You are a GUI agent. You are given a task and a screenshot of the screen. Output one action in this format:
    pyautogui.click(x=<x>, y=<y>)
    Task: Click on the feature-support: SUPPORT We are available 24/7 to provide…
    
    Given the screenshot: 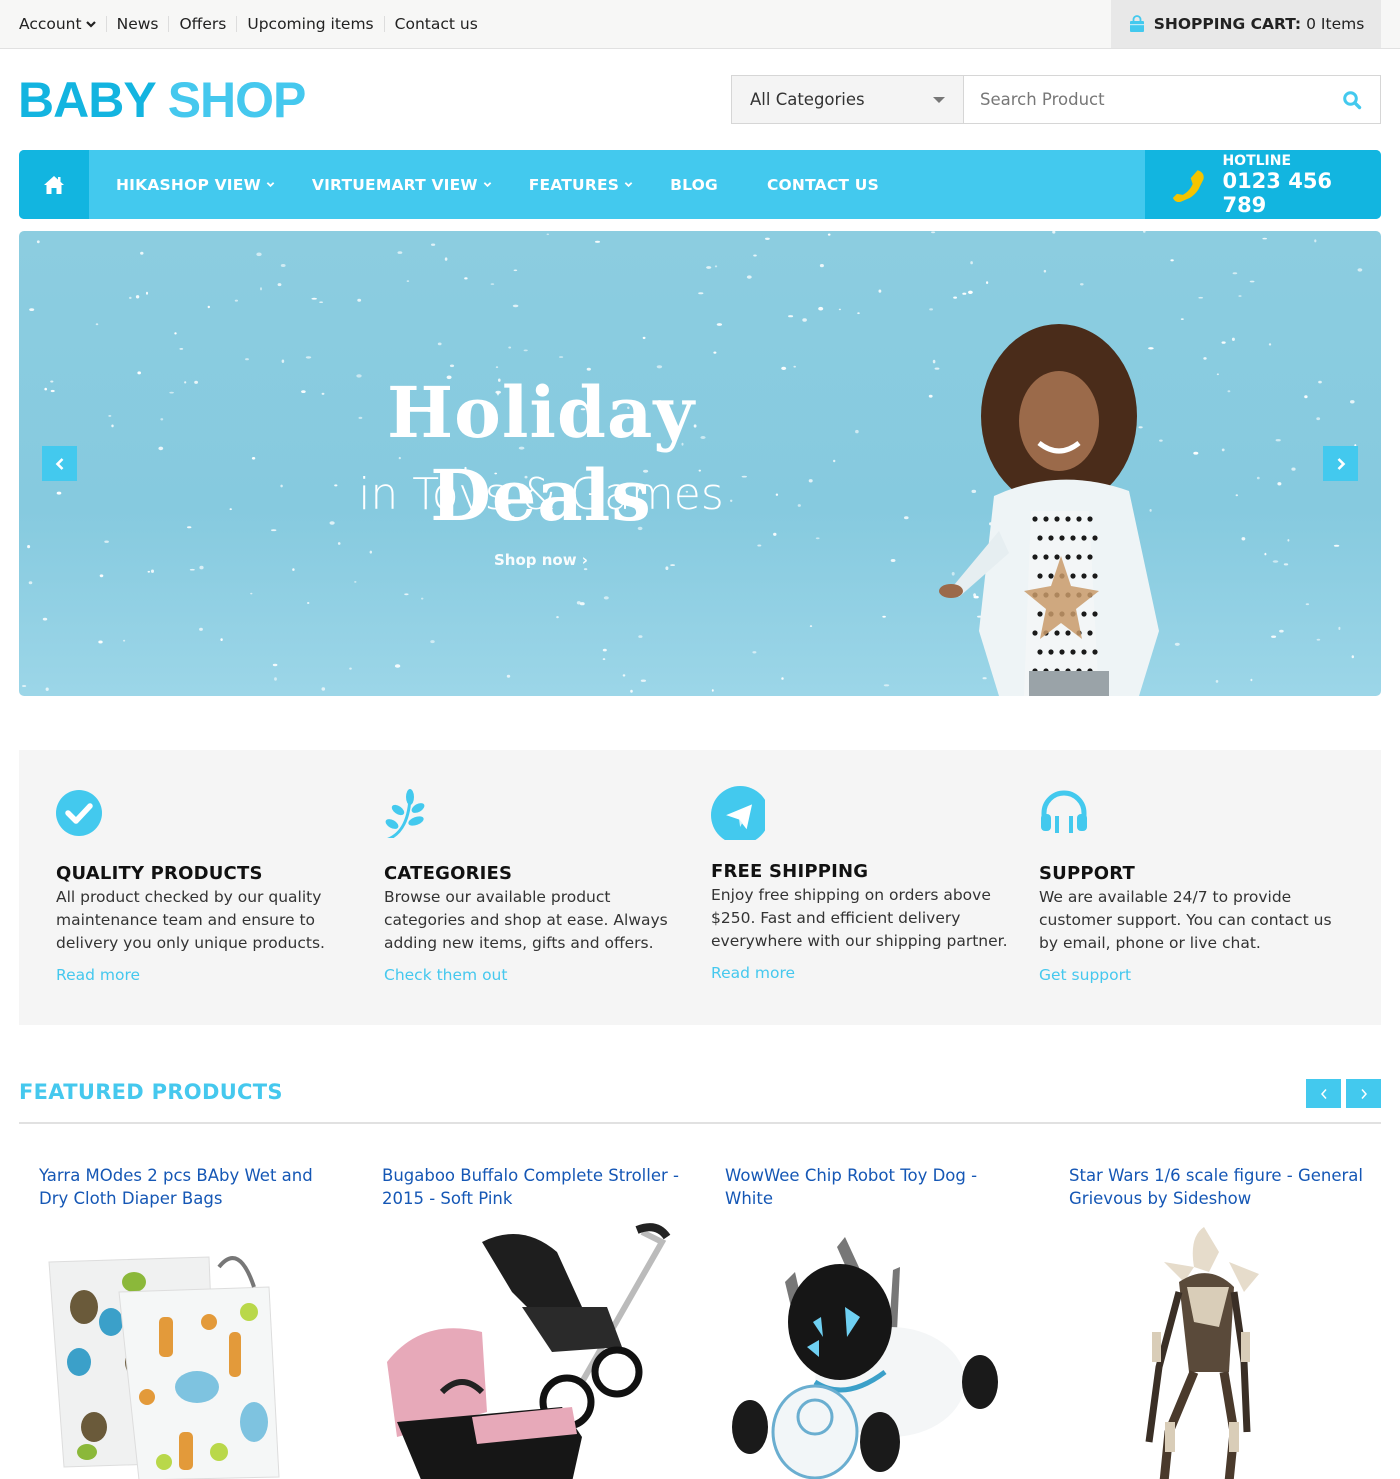 What is the action you would take?
    pyautogui.click(x=1189, y=886)
    